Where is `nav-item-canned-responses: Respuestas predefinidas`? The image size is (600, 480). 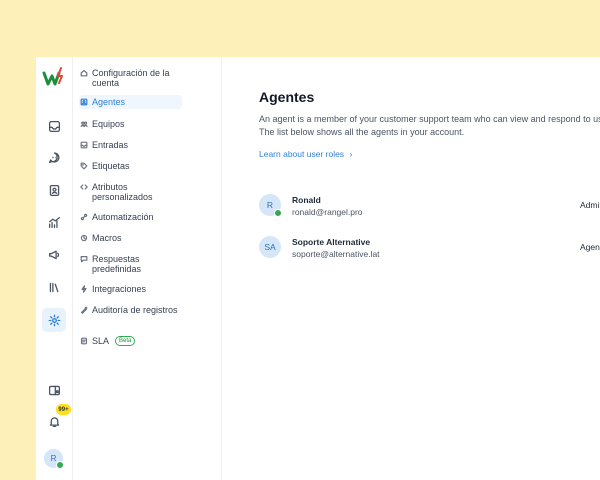
nav-item-canned-responses: Respuestas predefinidas is located at coordinates (130, 264).